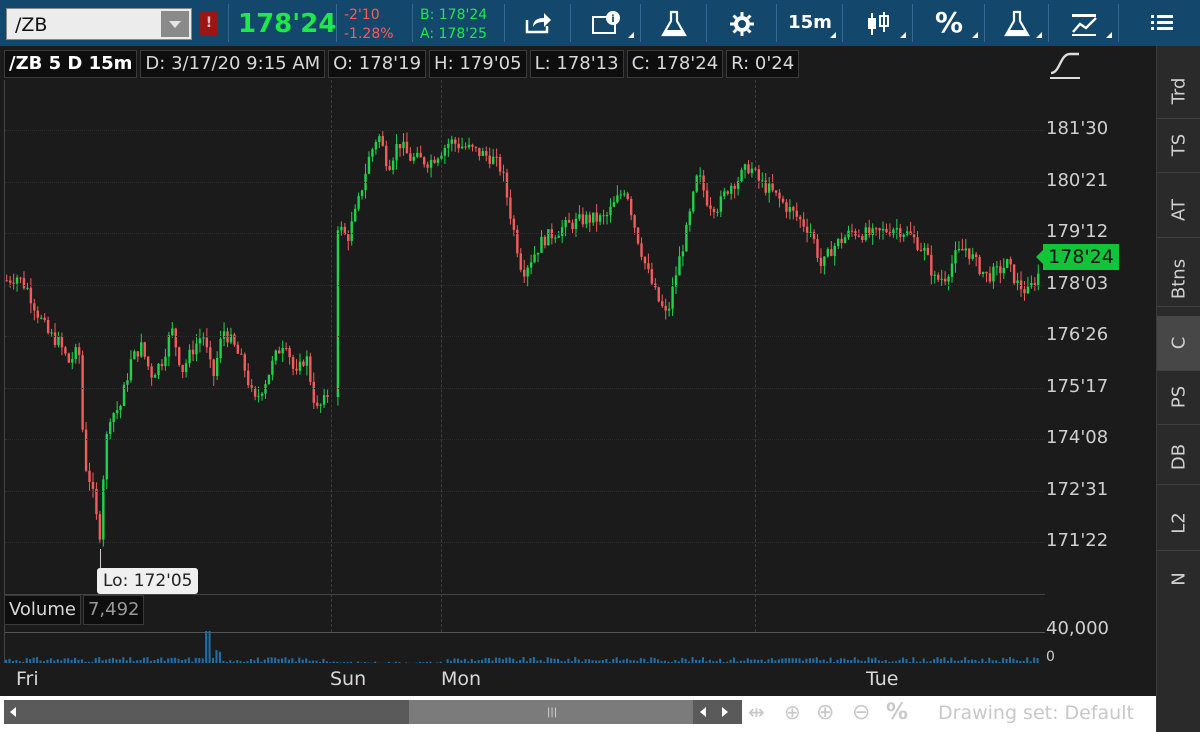  What do you see at coordinates (861, 712) in the screenshot?
I see `zoom-out-icon: ⊖` at bounding box center [861, 712].